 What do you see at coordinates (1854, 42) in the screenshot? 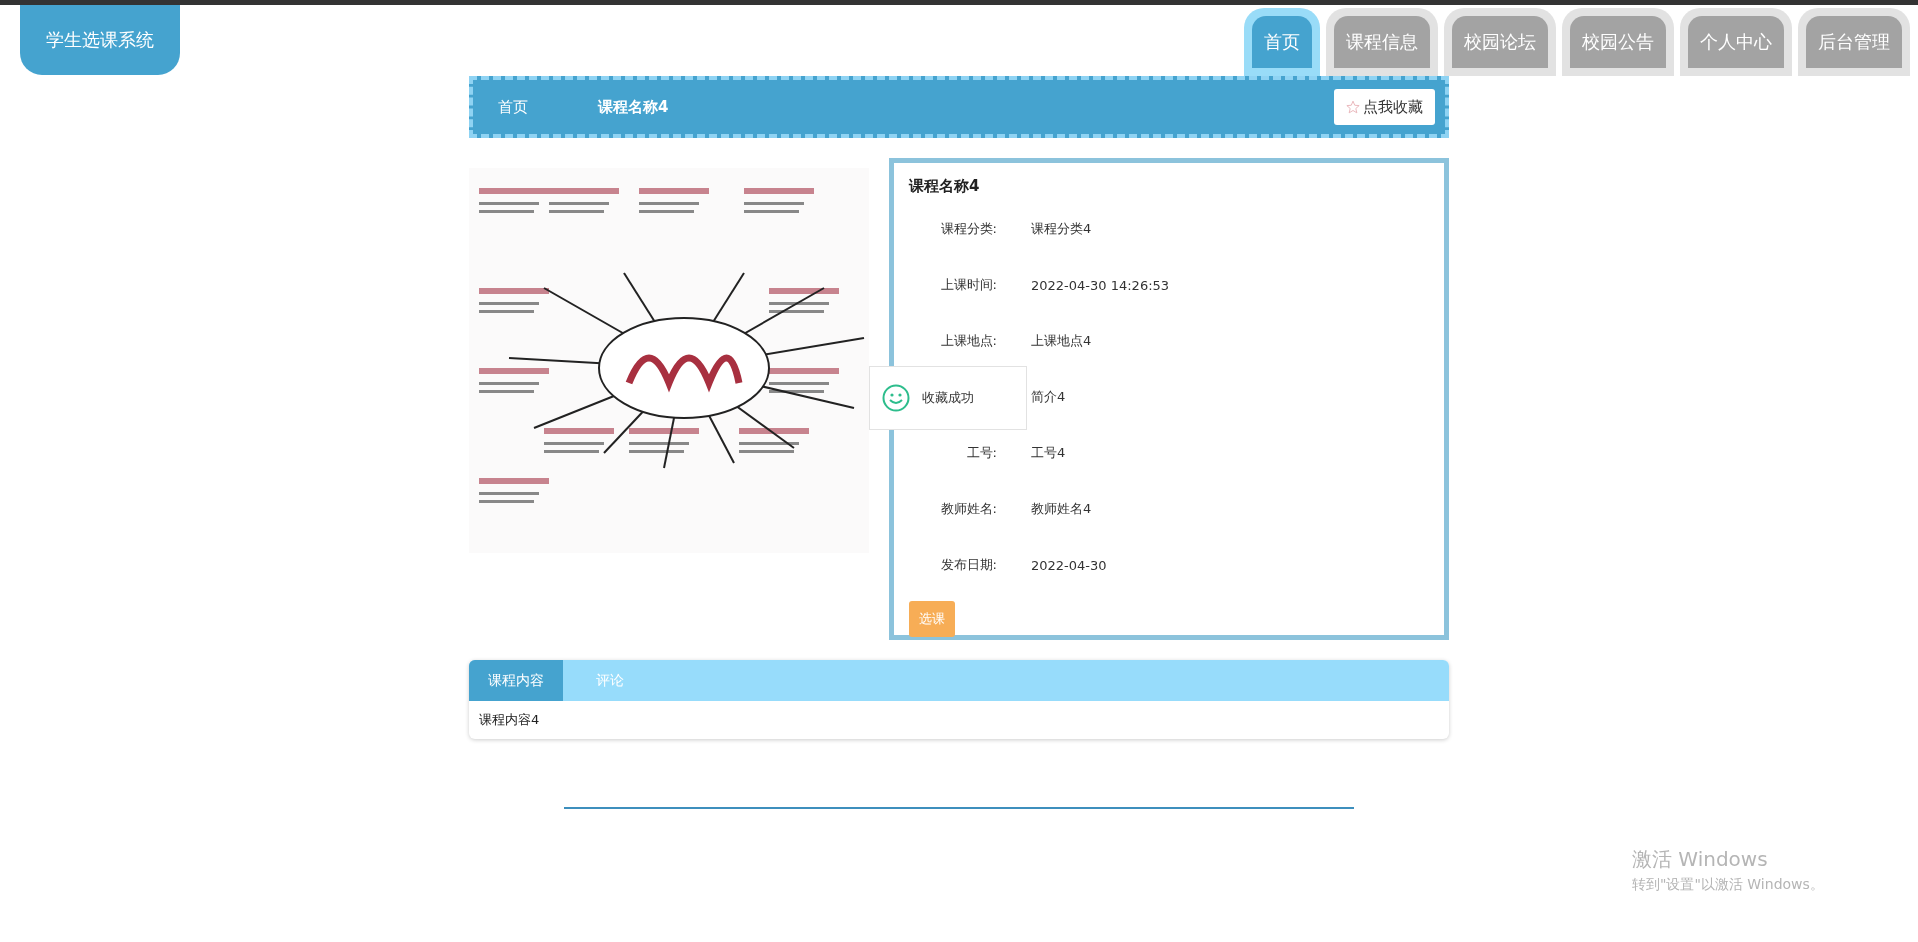
I see `nav-tab: 后台管理` at bounding box center [1854, 42].